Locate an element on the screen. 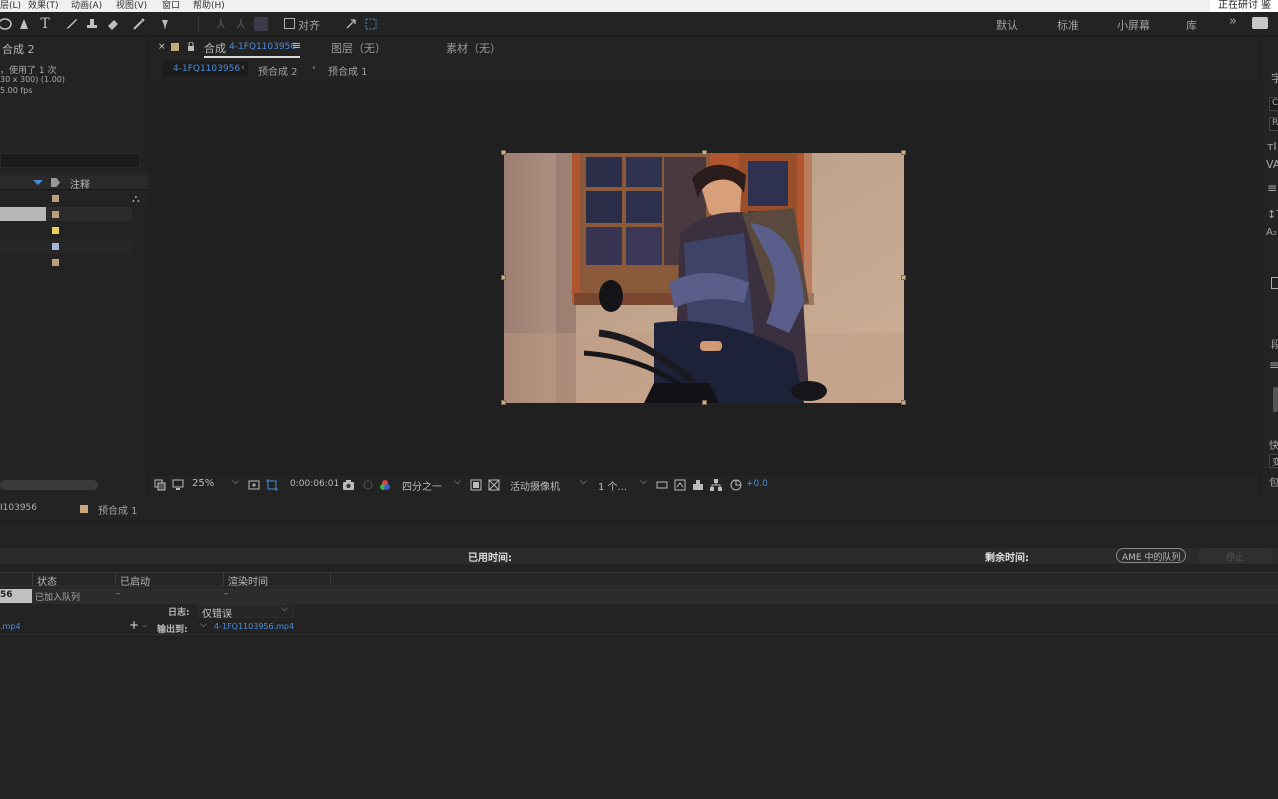  lock-icon is located at coordinates (191, 47).